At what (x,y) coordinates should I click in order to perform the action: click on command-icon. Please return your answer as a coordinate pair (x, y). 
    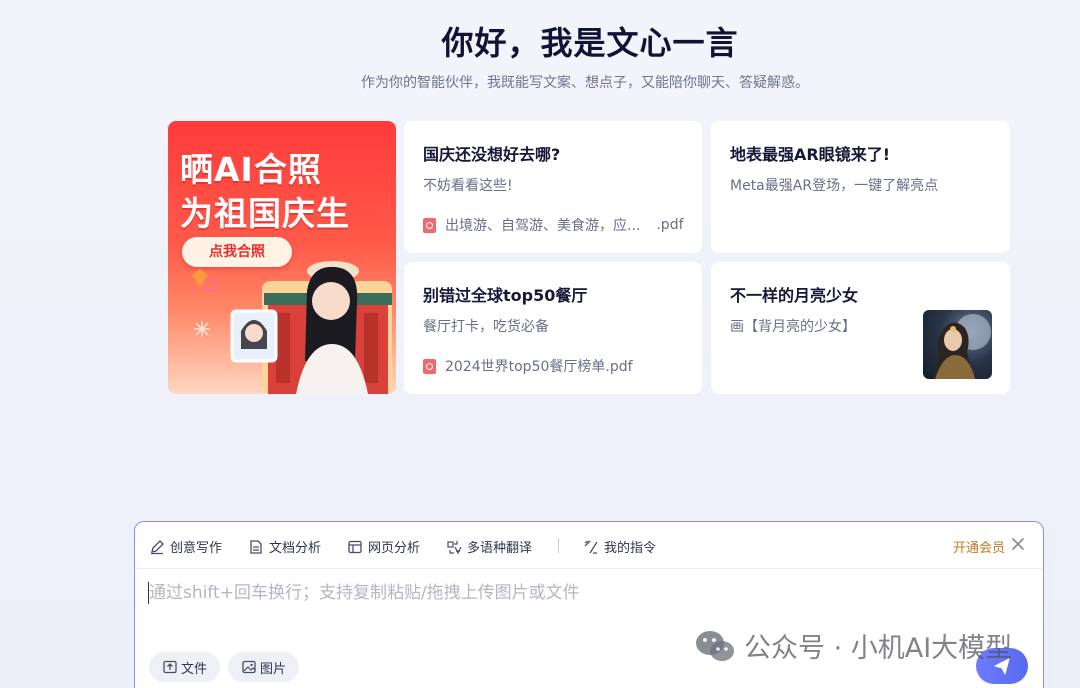
    Looking at the image, I should click on (591, 546).